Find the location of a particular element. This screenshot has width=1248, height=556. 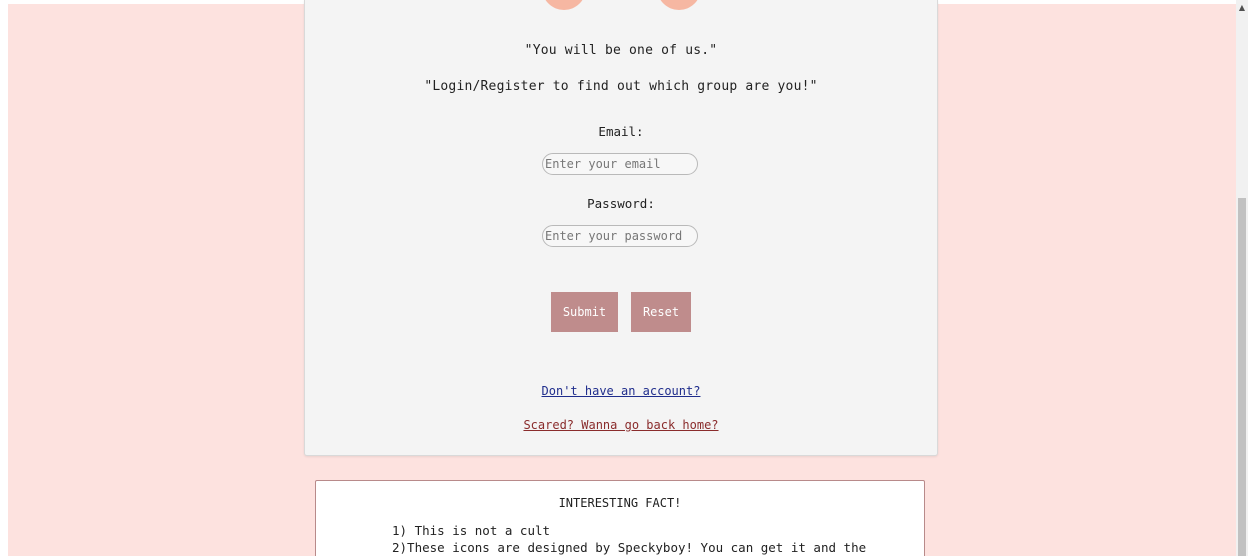

scrollbar-thumb is located at coordinates (1242, 377).